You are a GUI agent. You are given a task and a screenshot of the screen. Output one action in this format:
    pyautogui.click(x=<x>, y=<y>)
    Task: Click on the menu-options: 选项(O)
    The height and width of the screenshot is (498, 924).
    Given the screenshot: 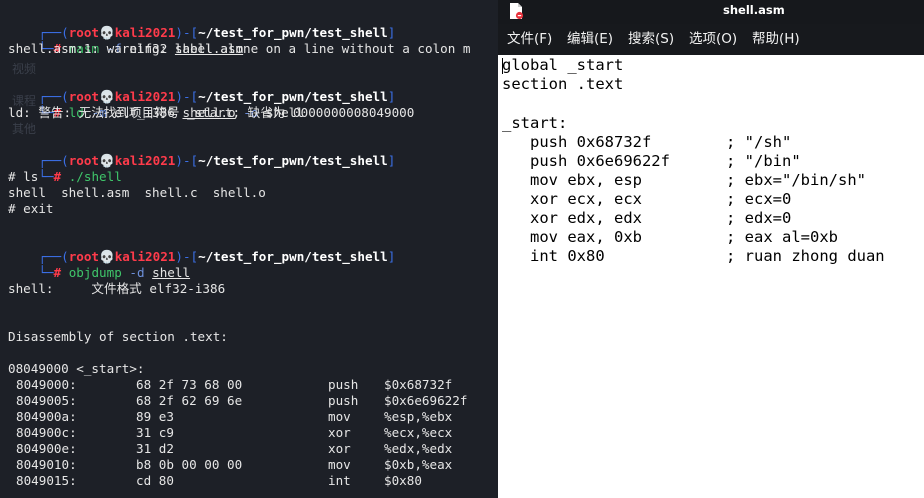 What is the action you would take?
    pyautogui.click(x=713, y=39)
    